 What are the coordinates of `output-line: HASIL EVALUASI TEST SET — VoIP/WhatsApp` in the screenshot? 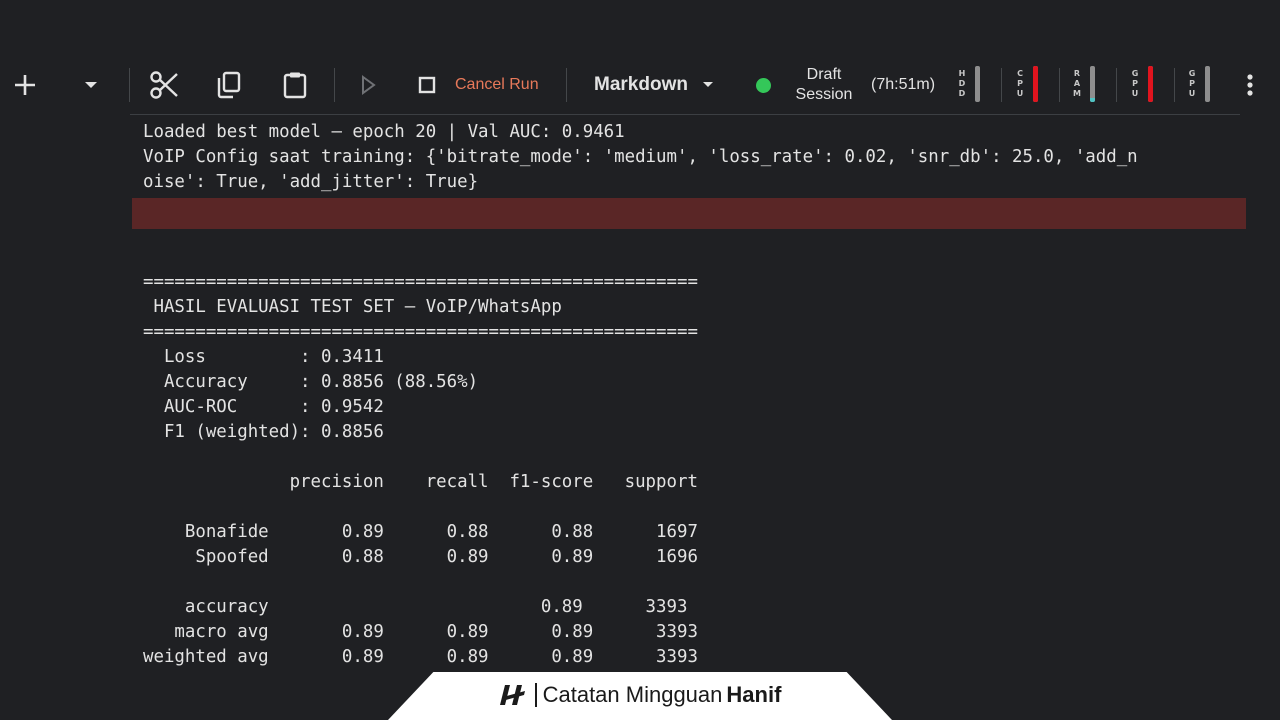 It's located at (352, 307).